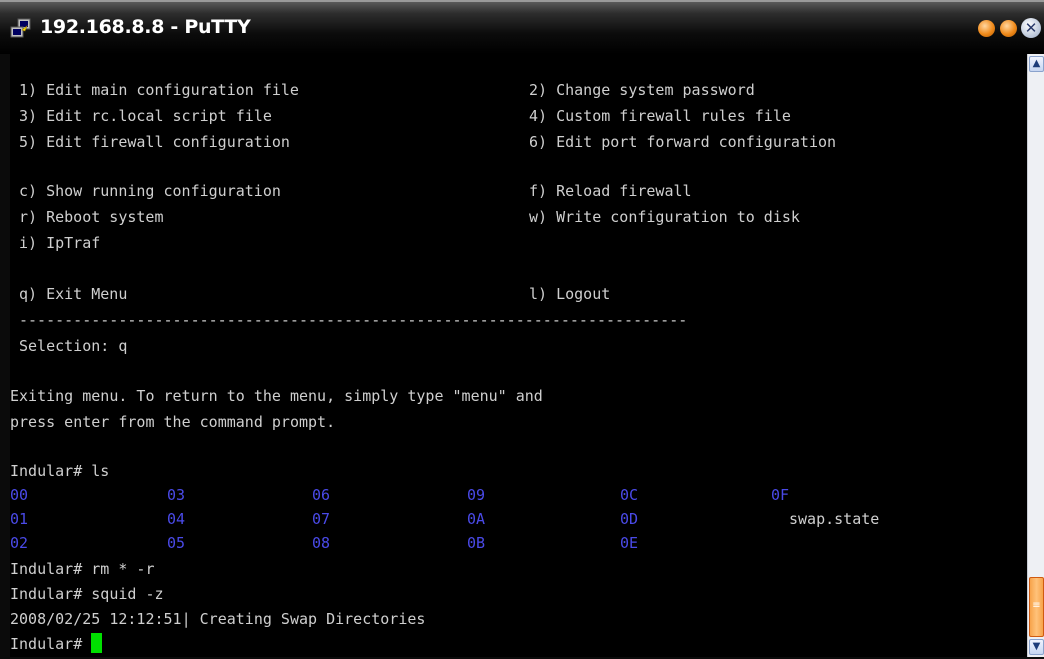 This screenshot has width=1044, height=659. I want to click on menu-item: 1) Edit main configuration file, so click(159, 90).